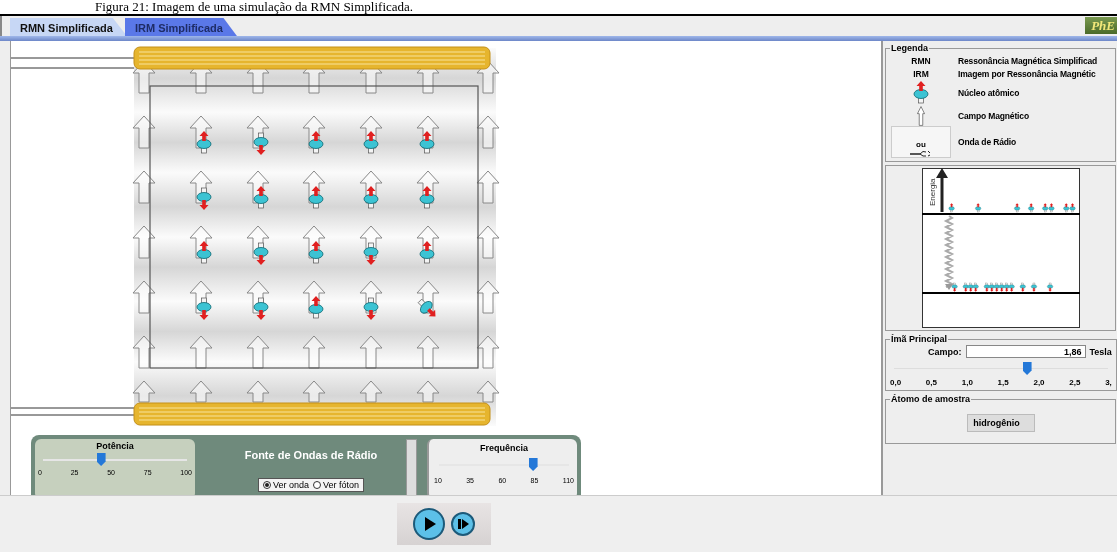 The width and height of the screenshot is (1117, 552). I want to click on energy-axis, so click(941, 190).